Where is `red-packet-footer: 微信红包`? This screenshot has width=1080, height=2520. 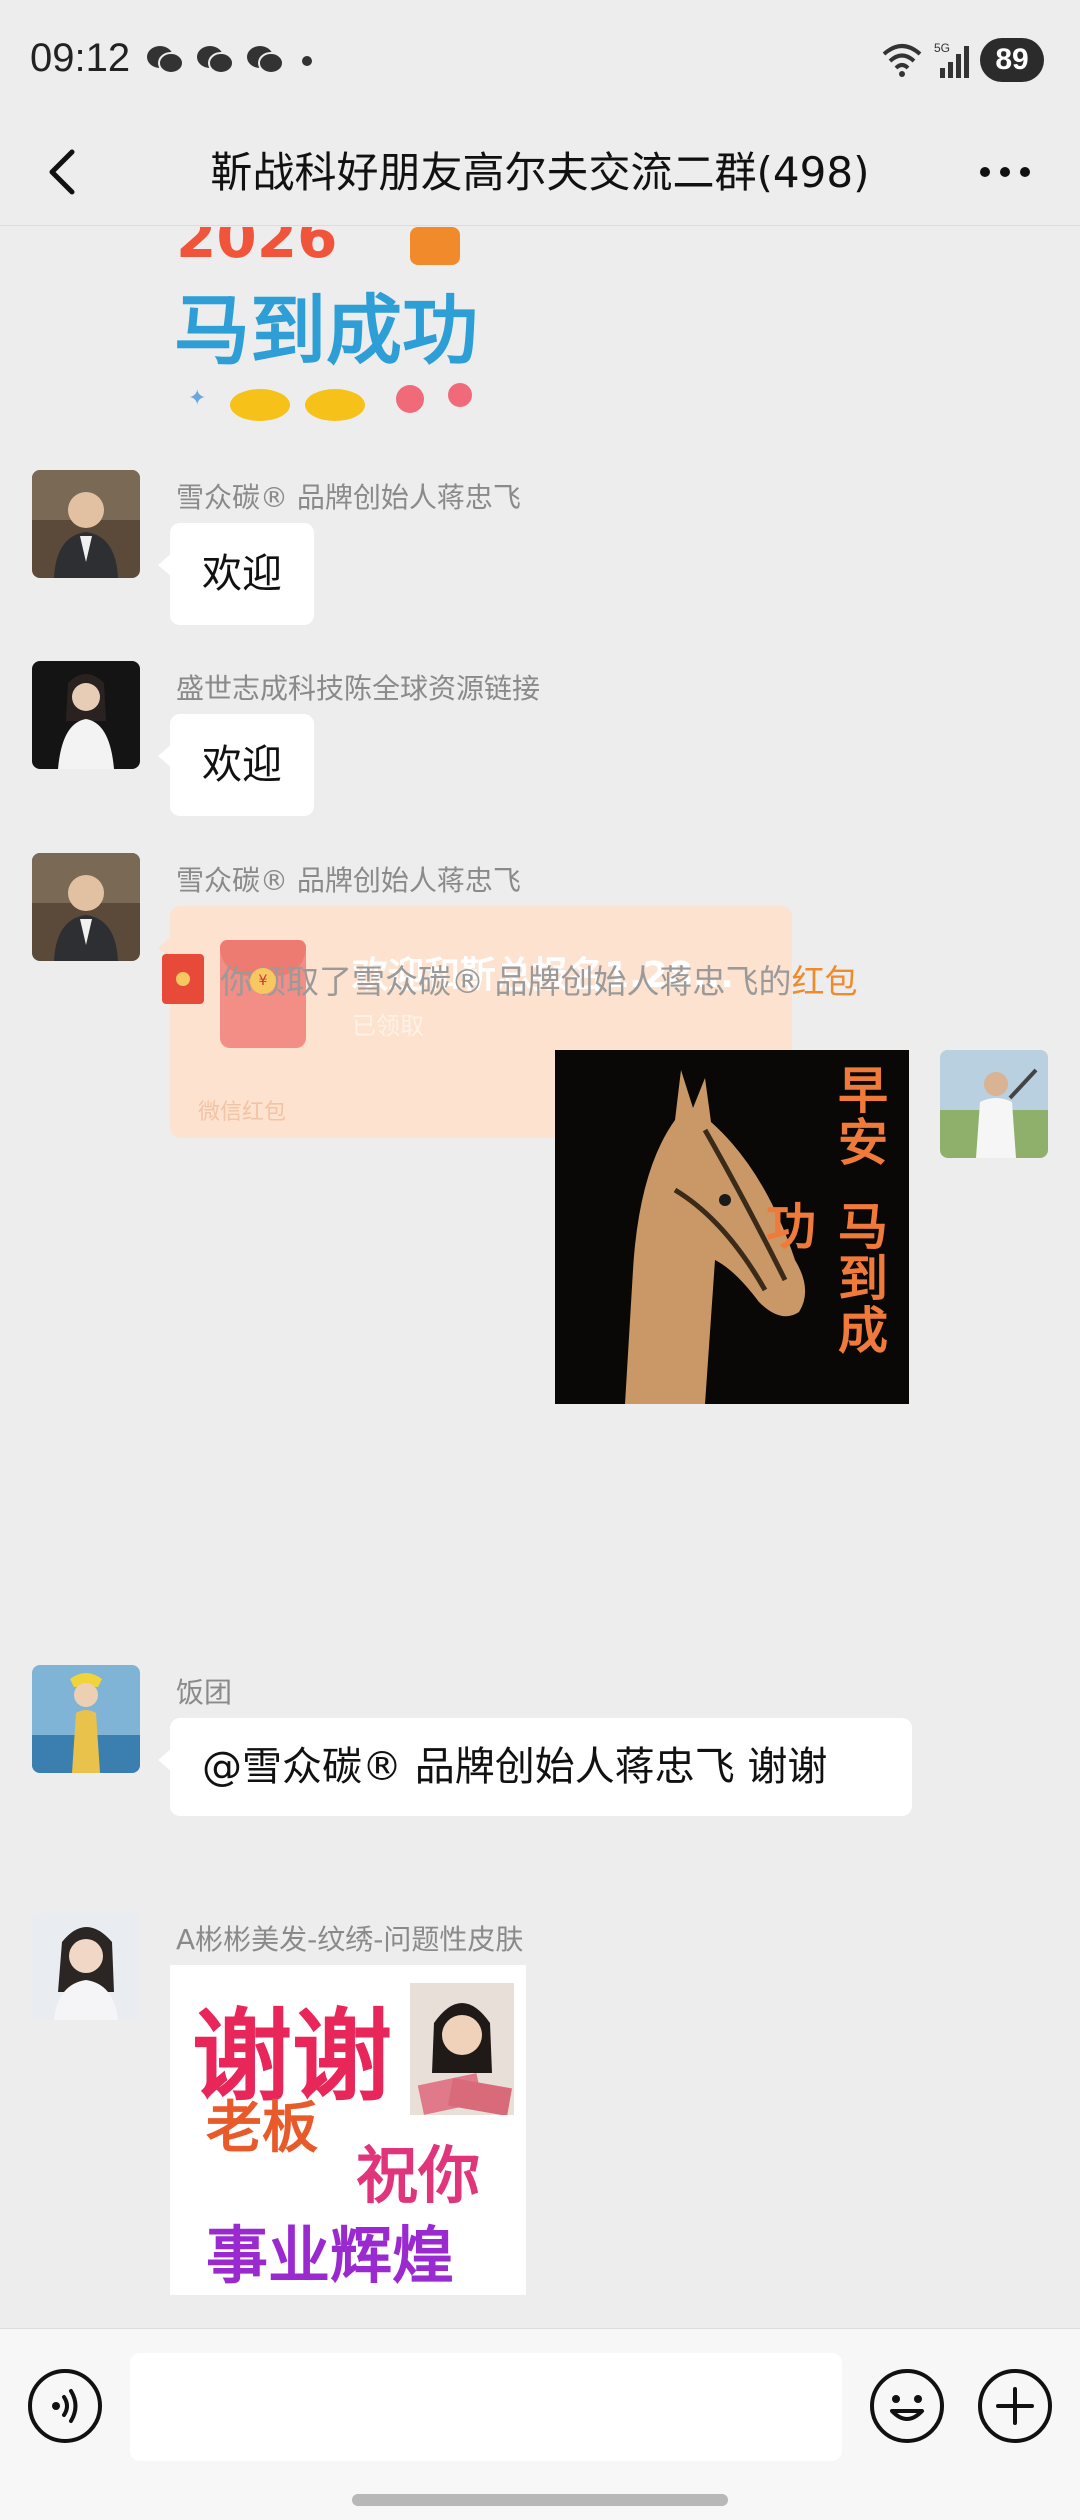
red-packet-footer: 微信红包 is located at coordinates (242, 1112).